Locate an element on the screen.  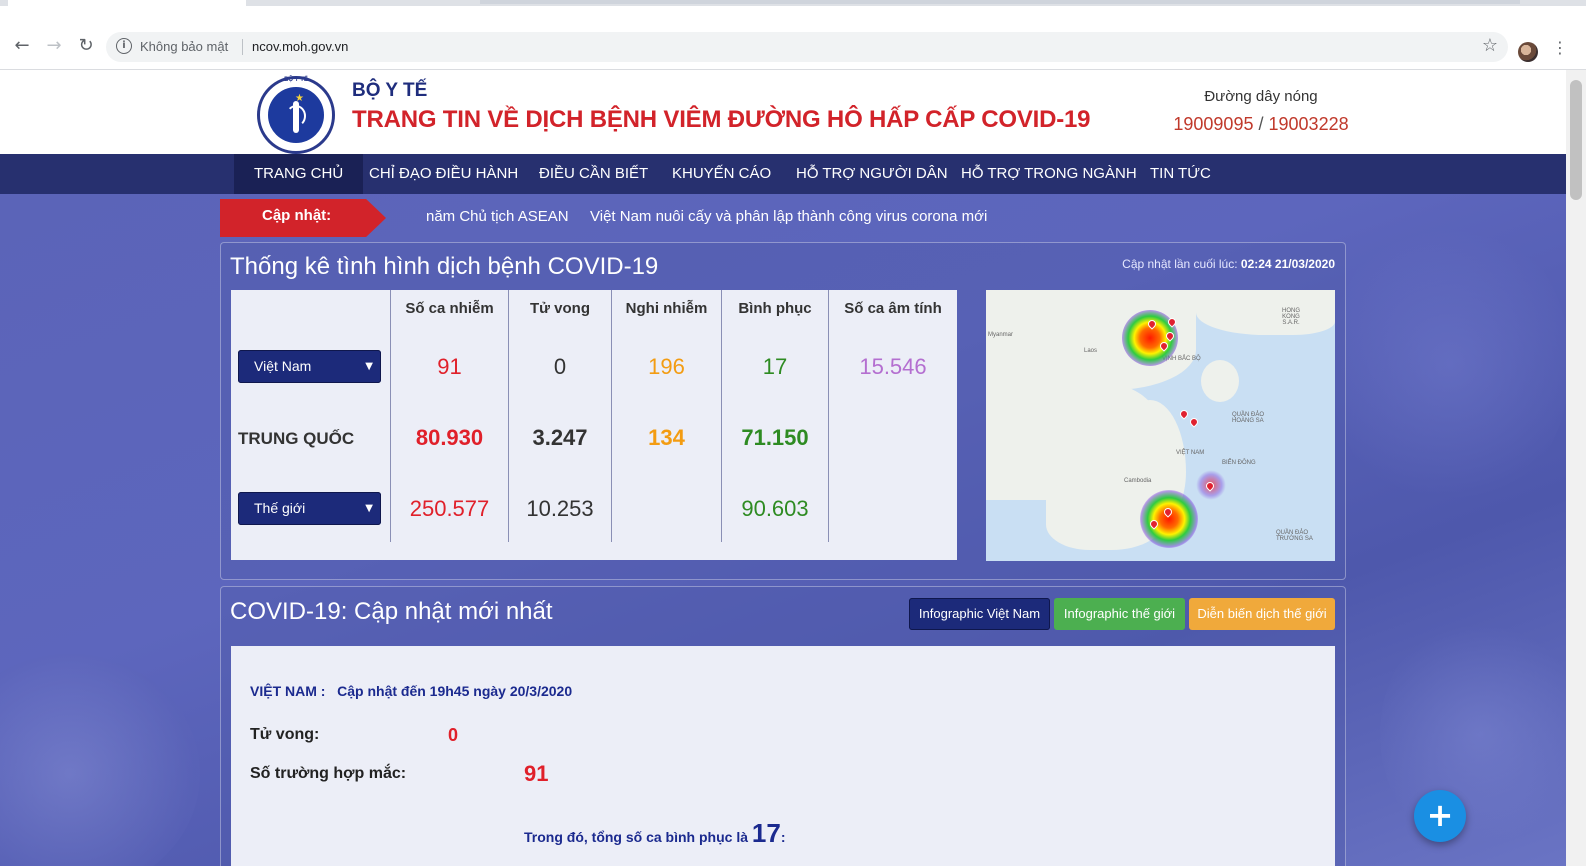
country-select-label: Thế giới is located at coordinates (280, 508).